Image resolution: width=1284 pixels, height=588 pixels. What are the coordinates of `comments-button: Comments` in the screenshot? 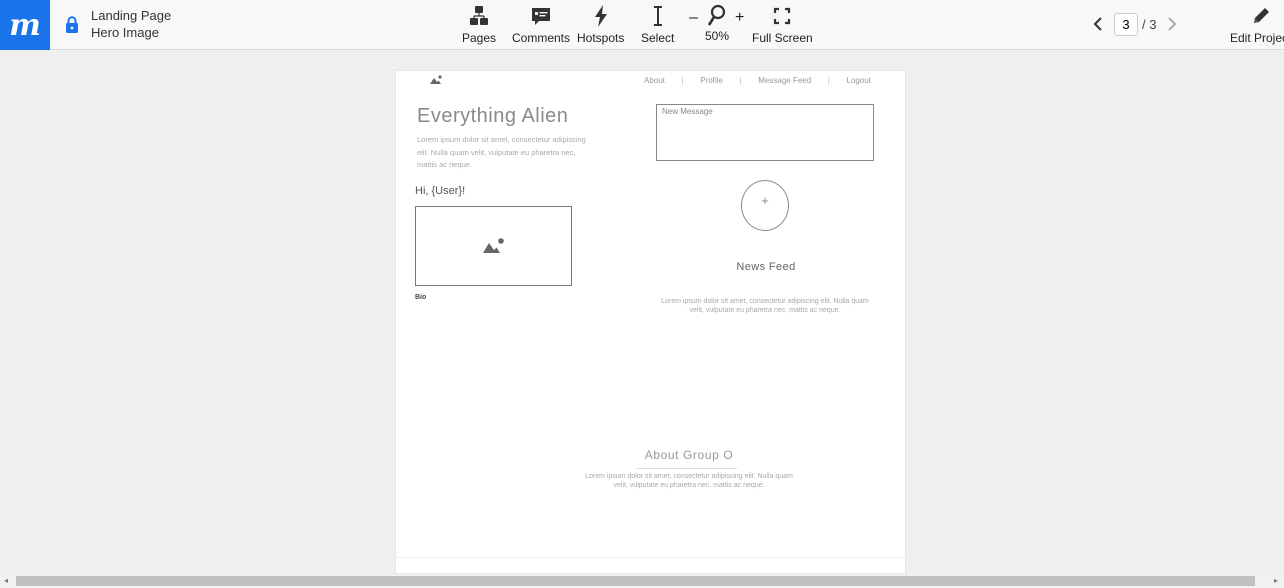 It's located at (541, 25).